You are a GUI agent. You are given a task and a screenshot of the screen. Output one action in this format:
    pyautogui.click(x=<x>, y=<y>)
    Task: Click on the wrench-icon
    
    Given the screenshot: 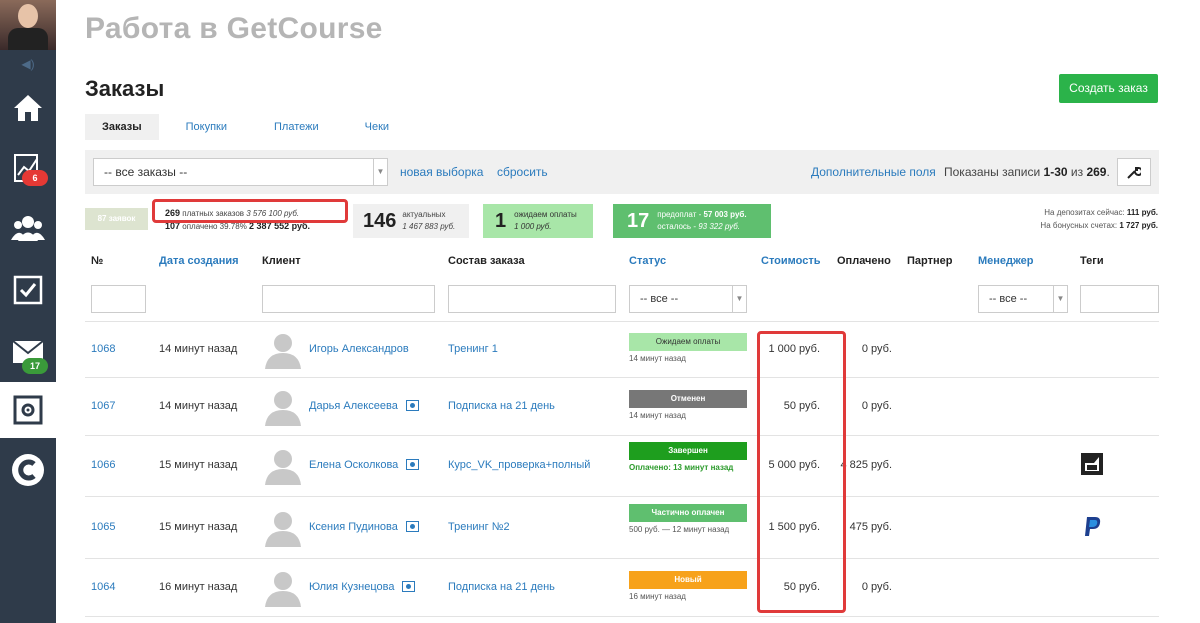 What is the action you would take?
    pyautogui.click(x=1134, y=173)
    